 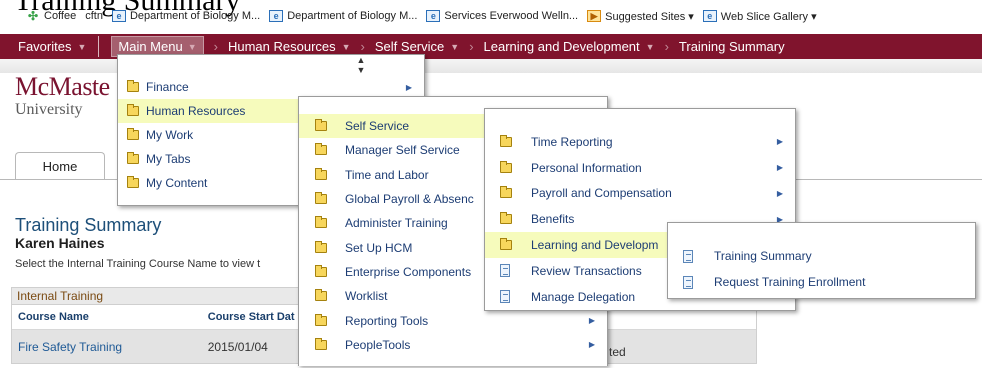 I want to click on tab-bar: Home, so click(x=60, y=166).